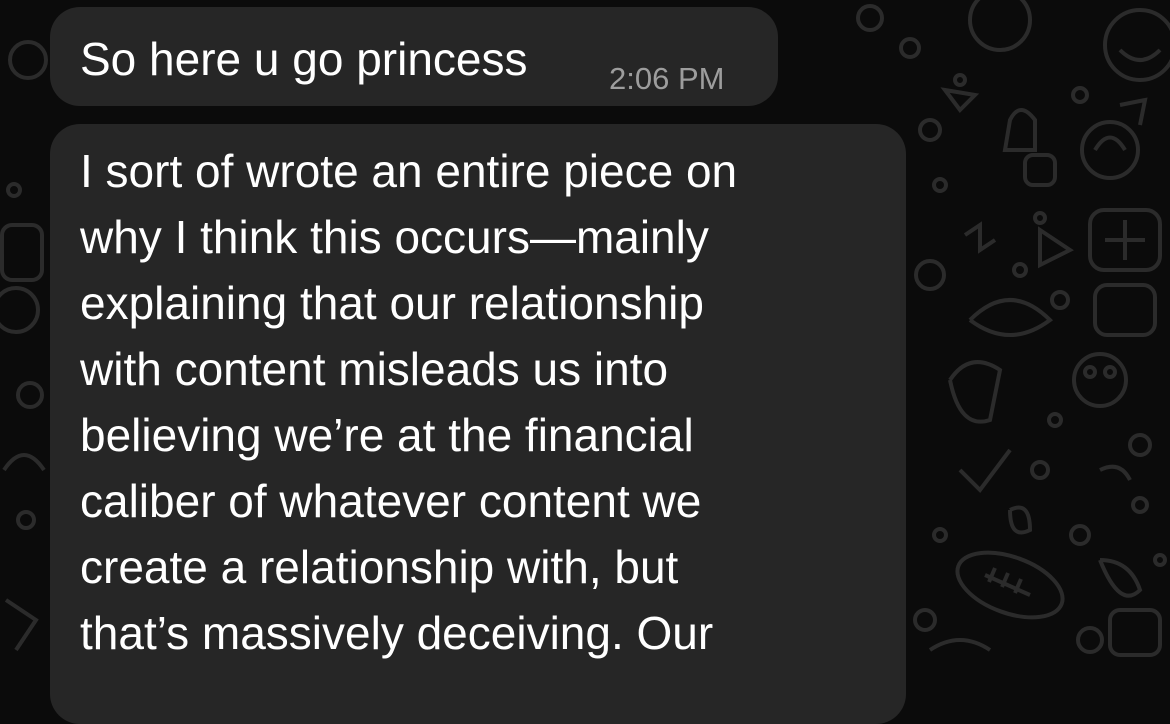 Image resolution: width=1170 pixels, height=724 pixels. I want to click on message-text: So here u go princess, so click(304, 59).